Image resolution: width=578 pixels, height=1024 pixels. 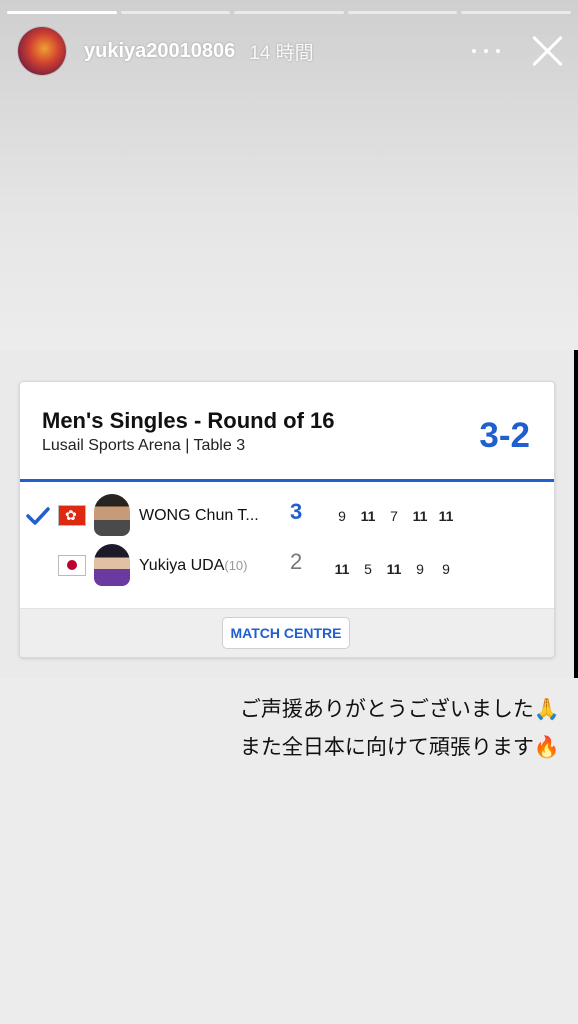 I want to click on set-score: 7, so click(x=394, y=516).